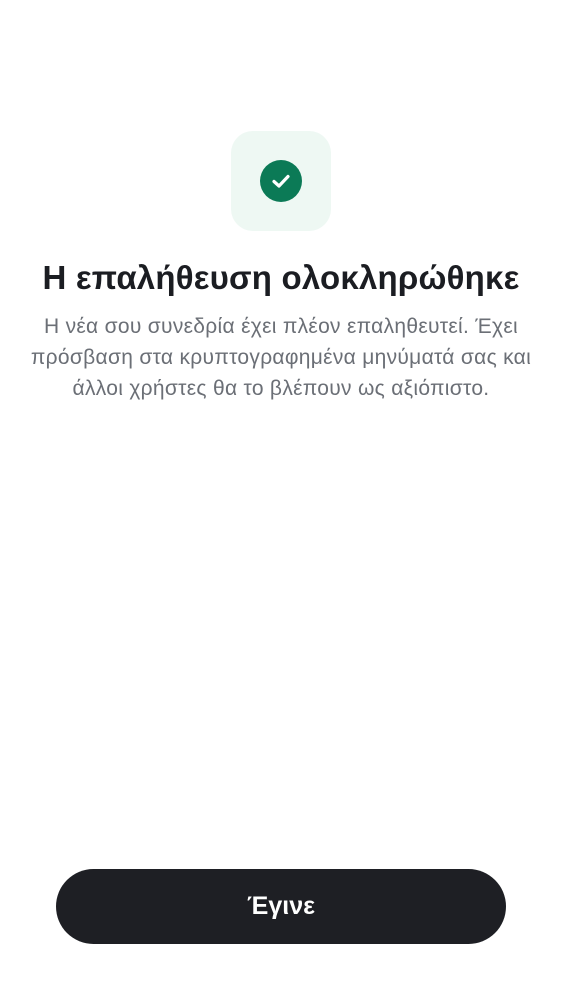 This screenshot has height=1000, width=562. Describe the element at coordinates (281, 906) in the screenshot. I see `done-button: Έγινε` at that location.